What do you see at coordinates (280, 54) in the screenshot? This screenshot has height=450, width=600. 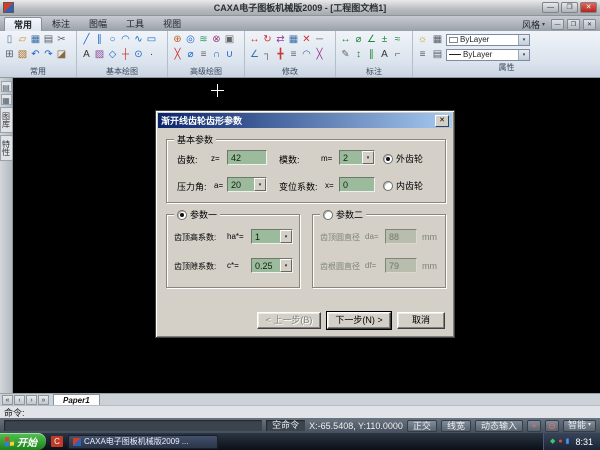 I see `break-icon: ╋` at bounding box center [280, 54].